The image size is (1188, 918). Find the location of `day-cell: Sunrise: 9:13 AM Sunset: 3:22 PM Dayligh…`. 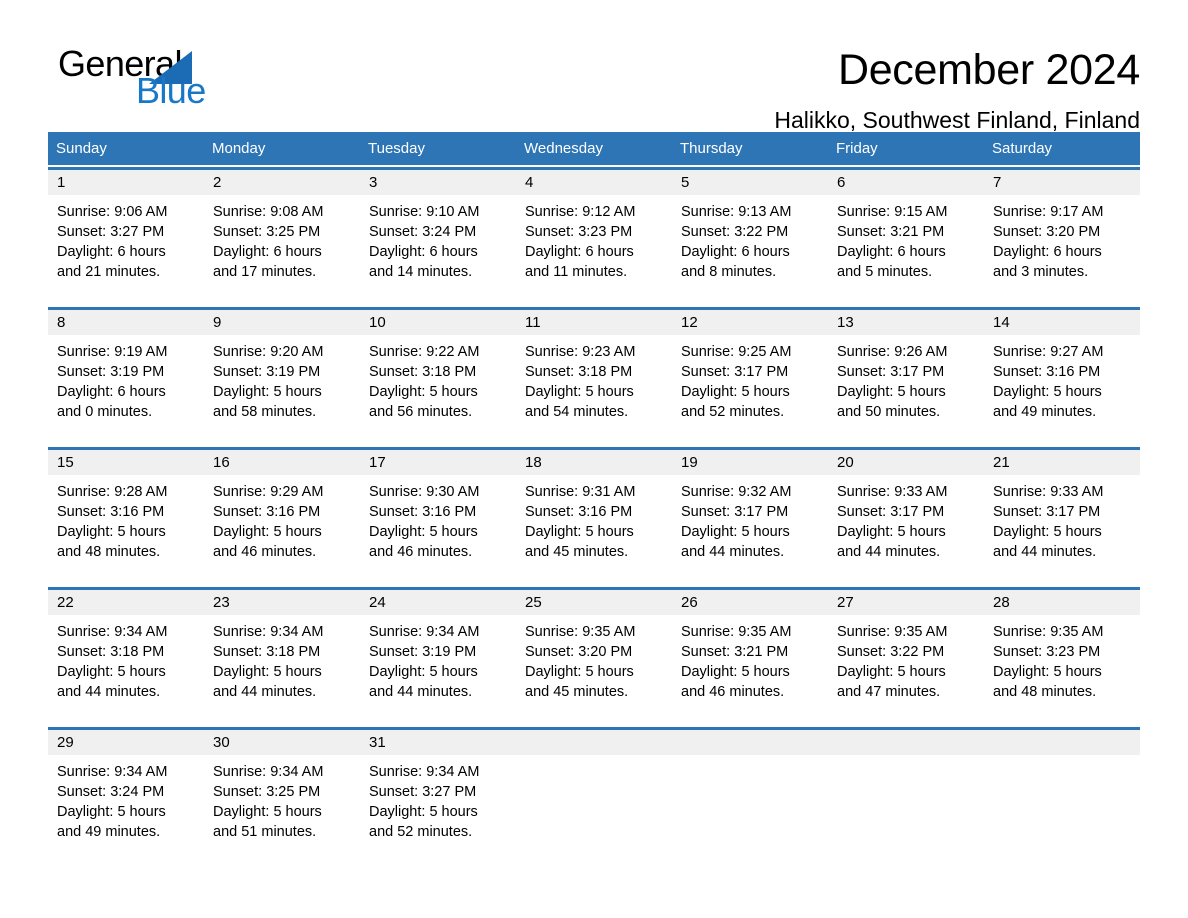

day-cell: Sunrise: 9:13 AM Sunset: 3:22 PM Dayligh… is located at coordinates (750, 250).